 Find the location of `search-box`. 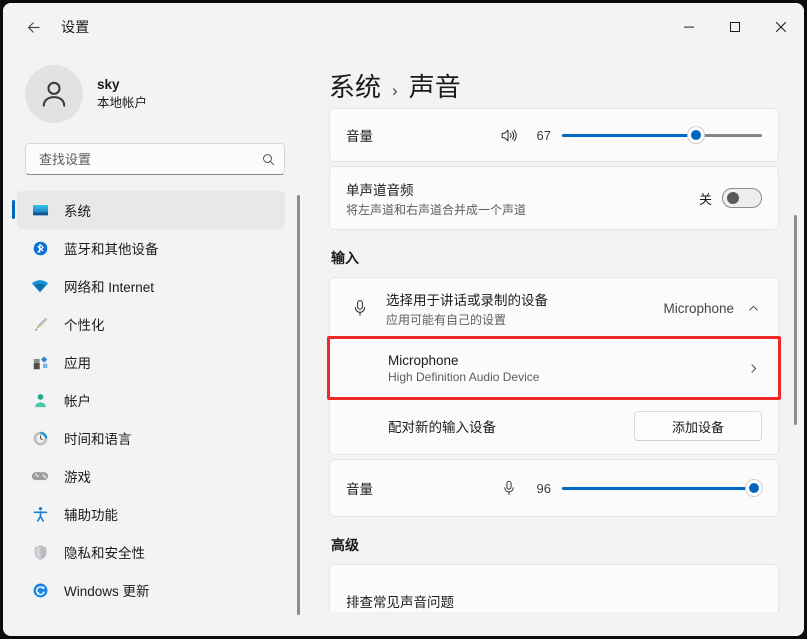

search-box is located at coordinates (155, 159).